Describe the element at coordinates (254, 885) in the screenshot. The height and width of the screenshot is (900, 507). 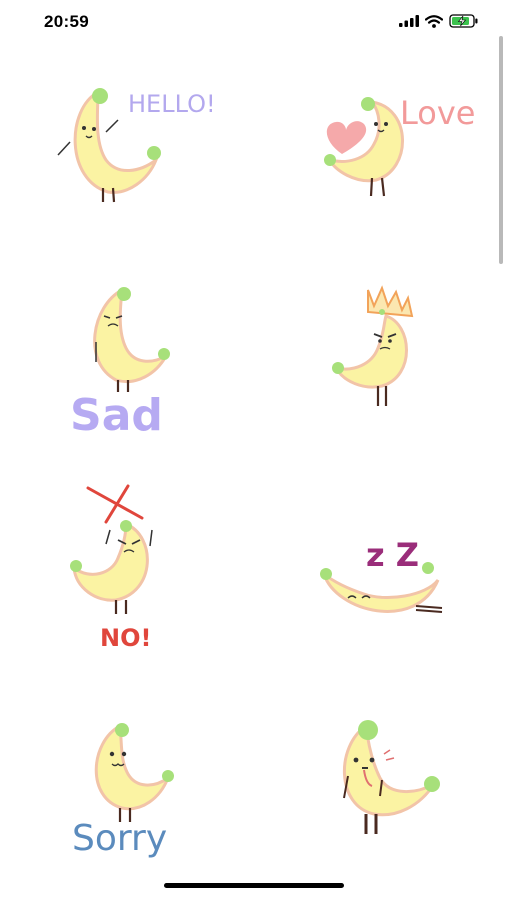
I see `home-indicator` at that location.